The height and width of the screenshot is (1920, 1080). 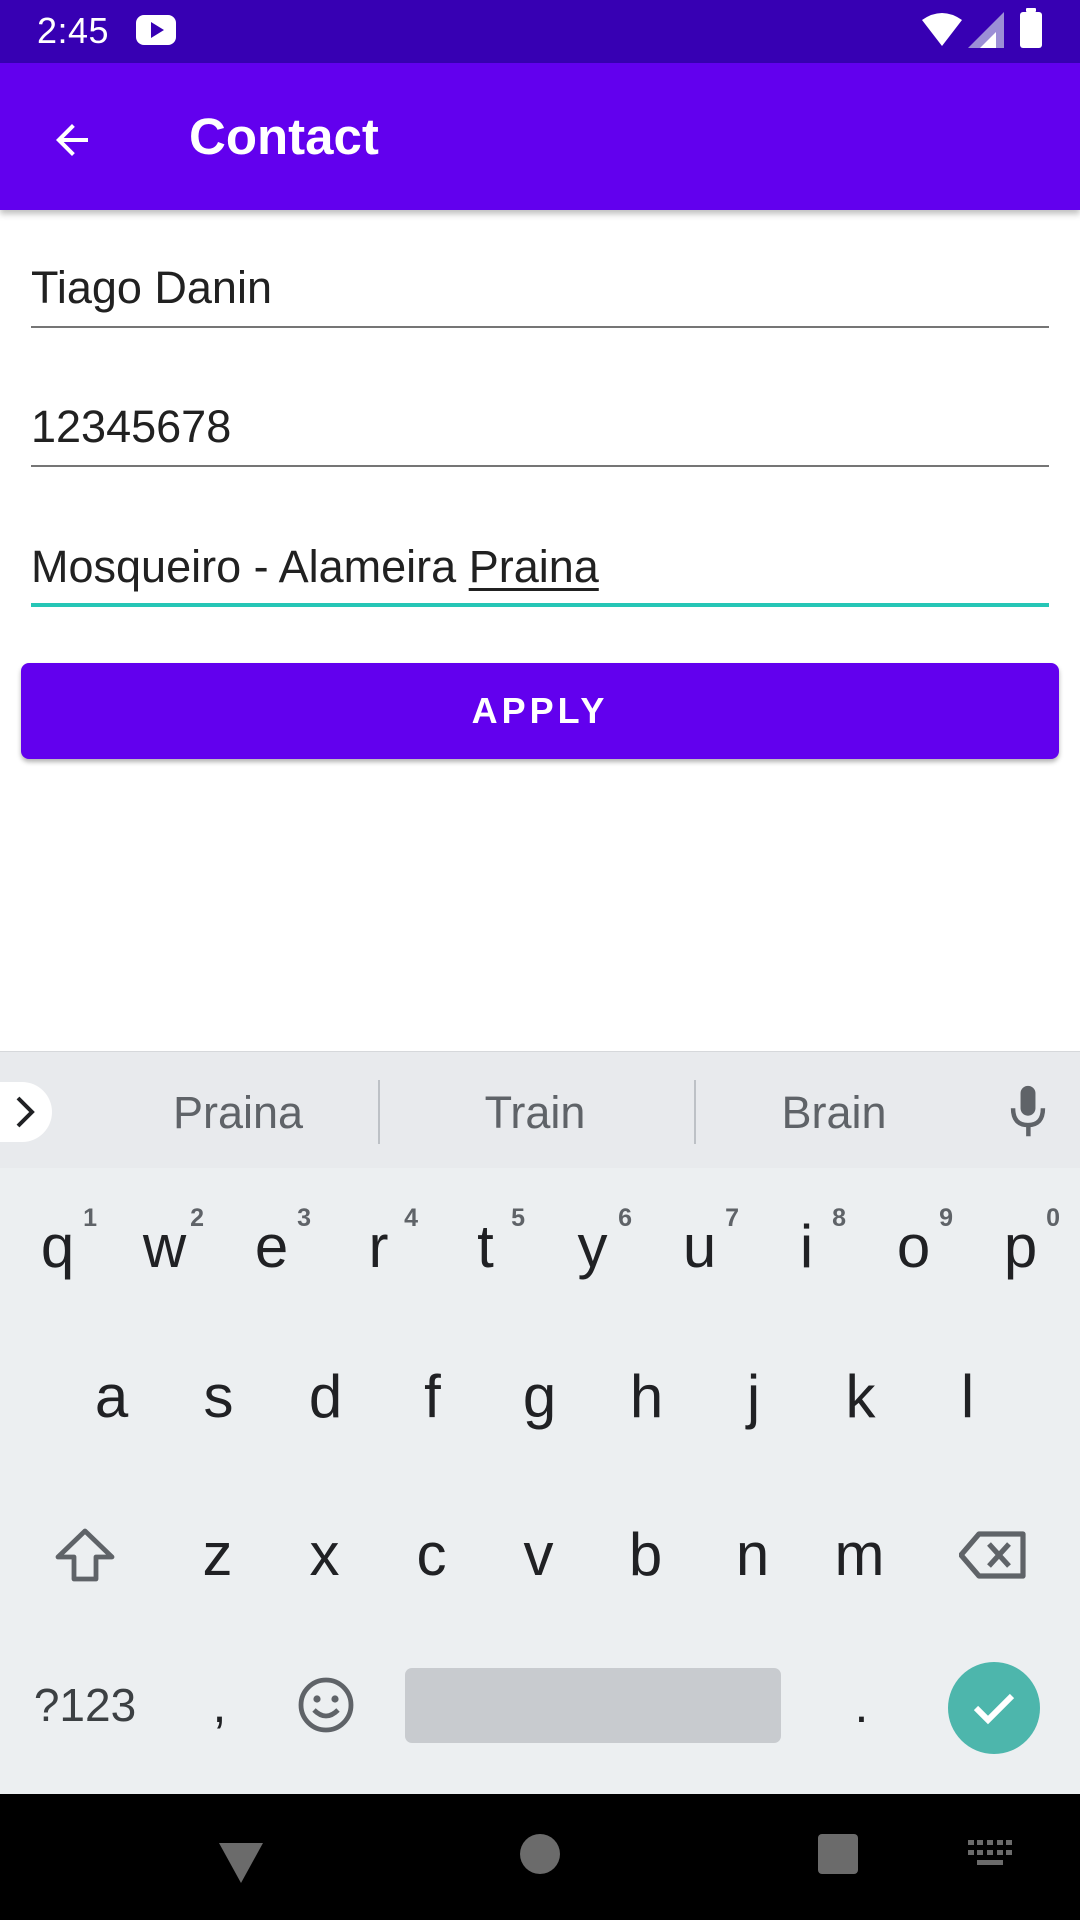 I want to click on backspace-icon, so click(x=992, y=1555).